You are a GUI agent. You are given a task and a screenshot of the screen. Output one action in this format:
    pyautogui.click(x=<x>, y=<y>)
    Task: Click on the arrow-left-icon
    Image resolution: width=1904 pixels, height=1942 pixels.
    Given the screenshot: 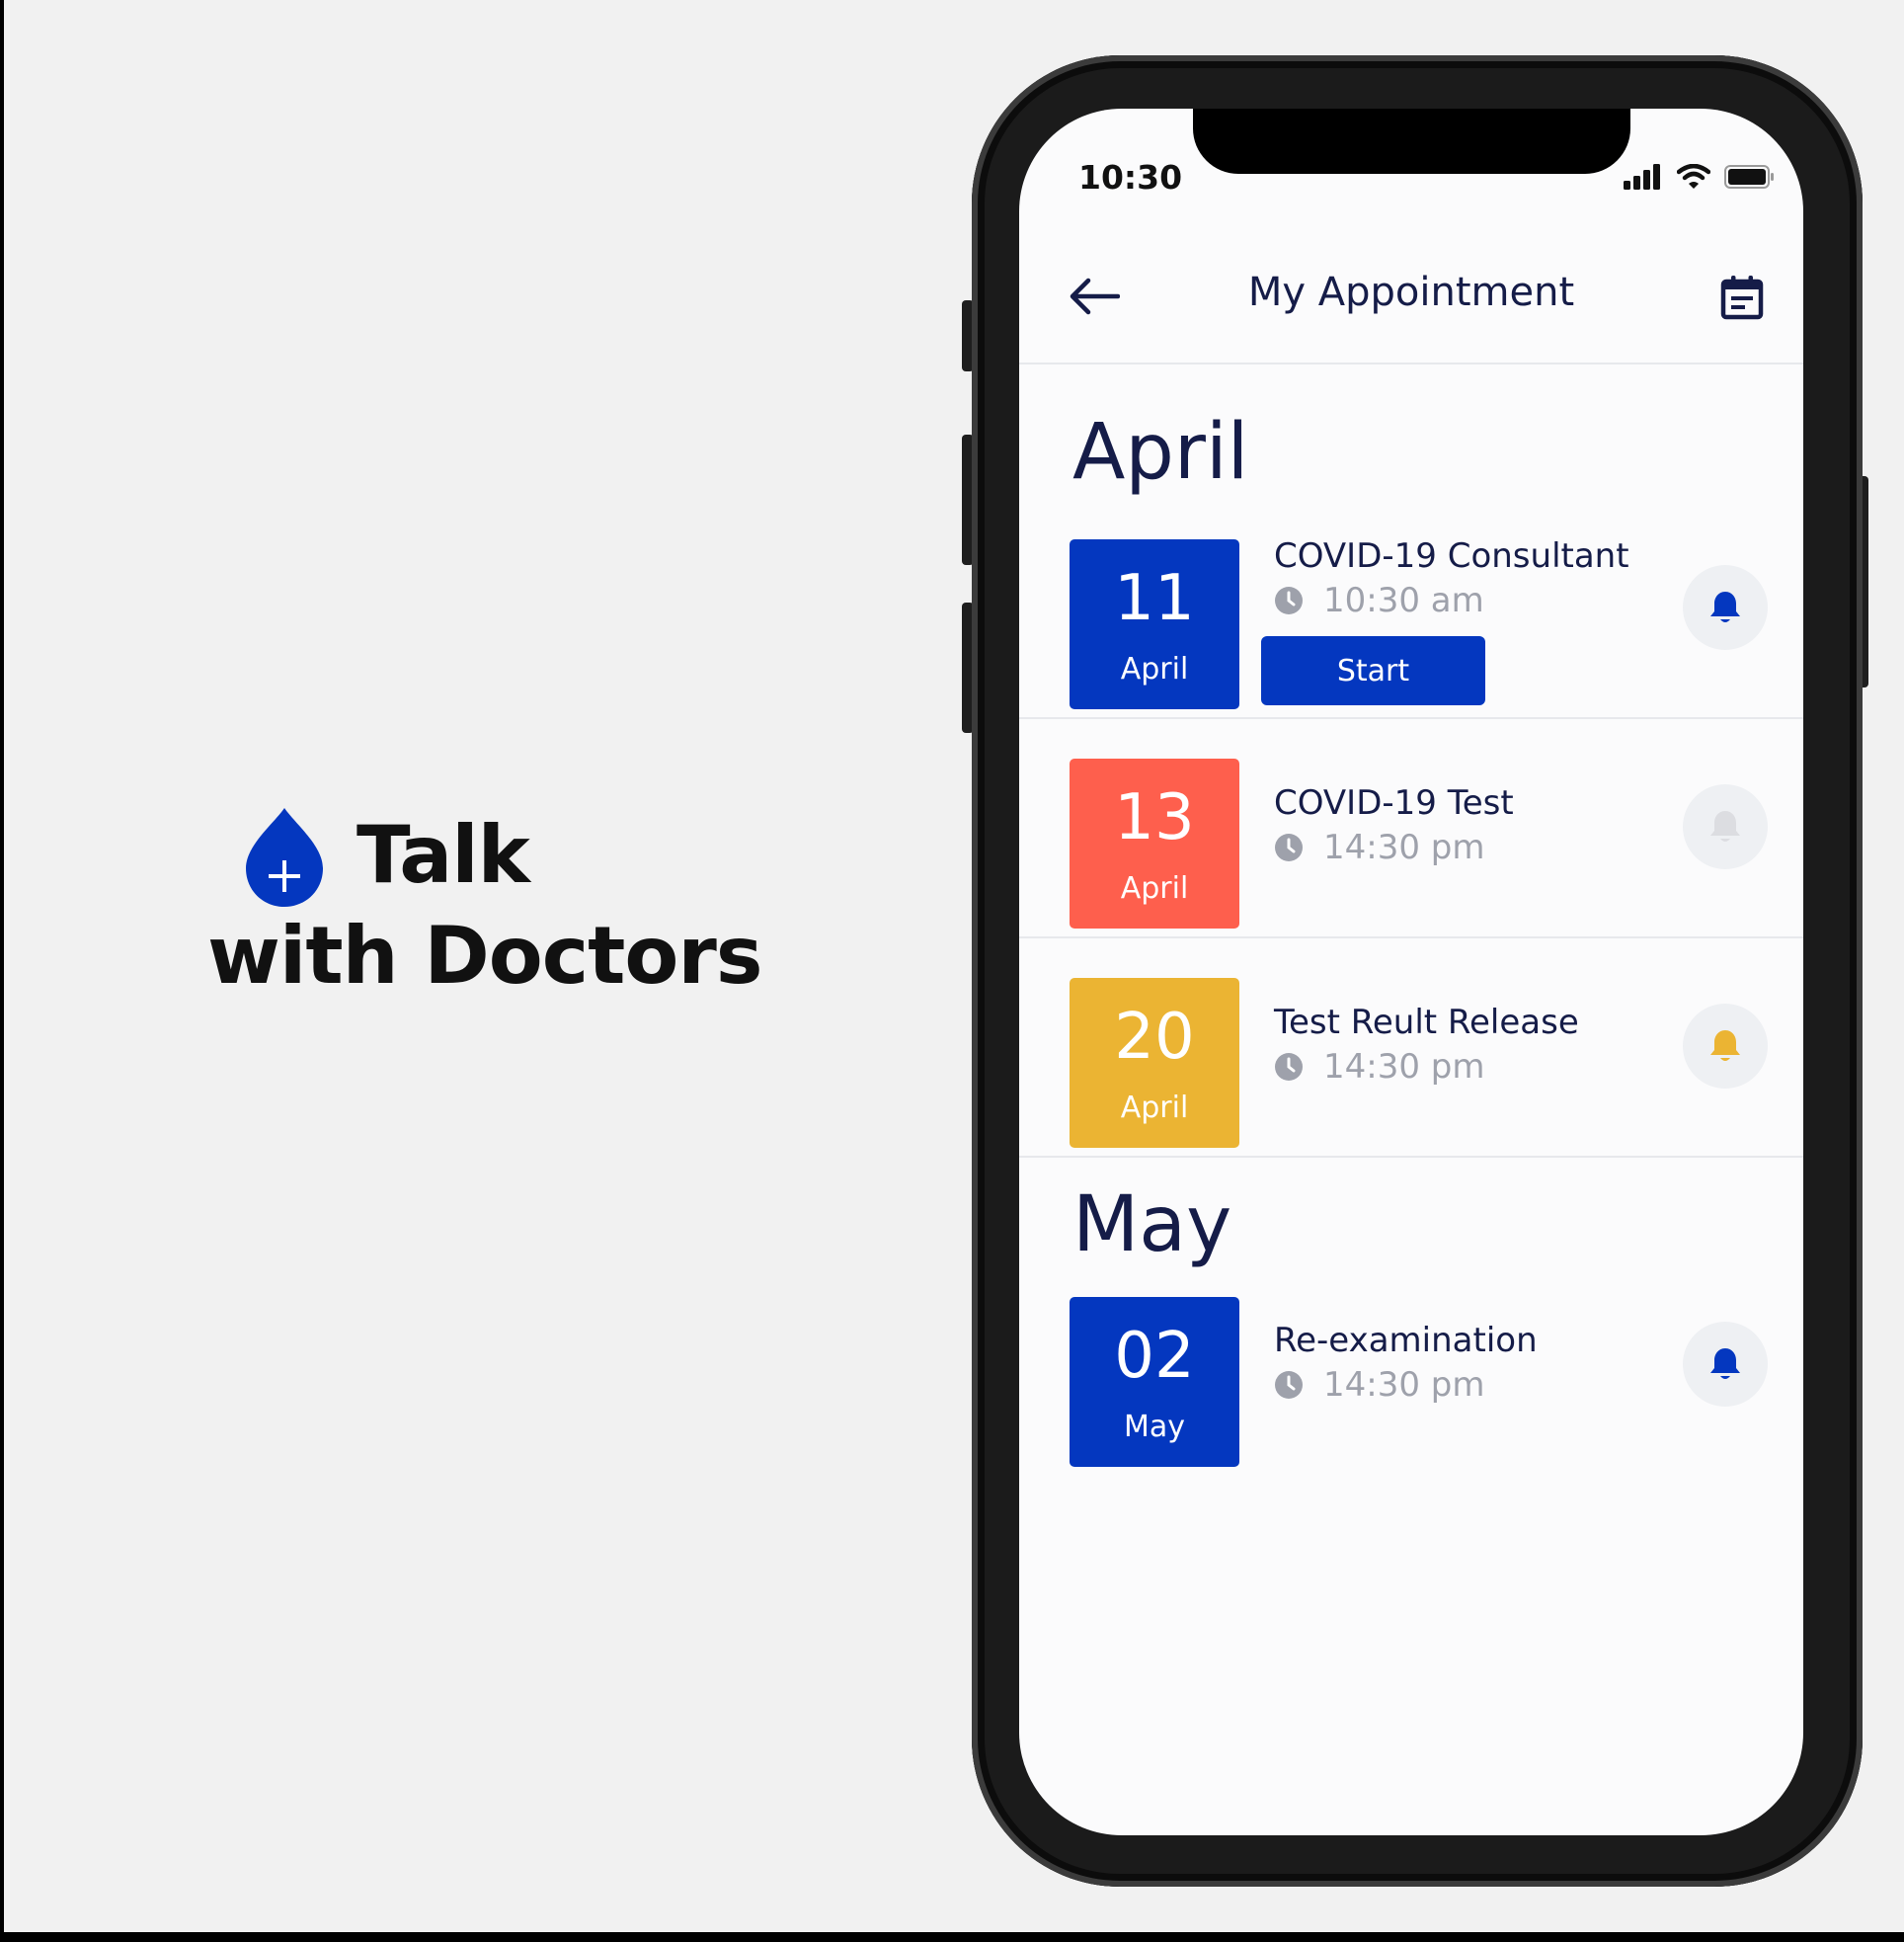 What is the action you would take?
    pyautogui.click(x=1094, y=296)
    